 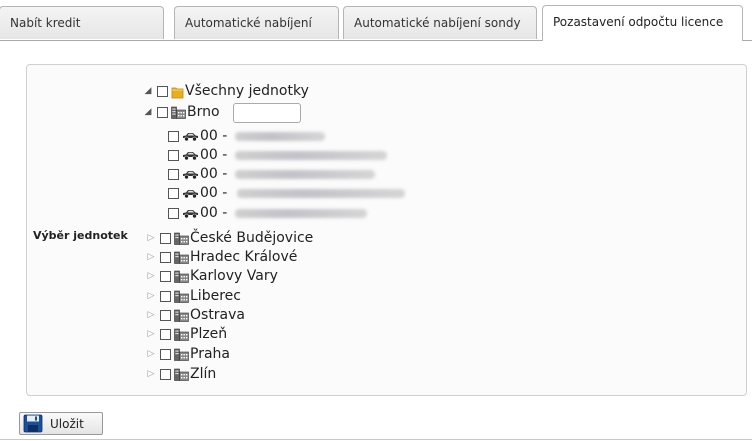 I want to click on tree-node-branch: ▷ Plzeň, so click(x=186, y=334).